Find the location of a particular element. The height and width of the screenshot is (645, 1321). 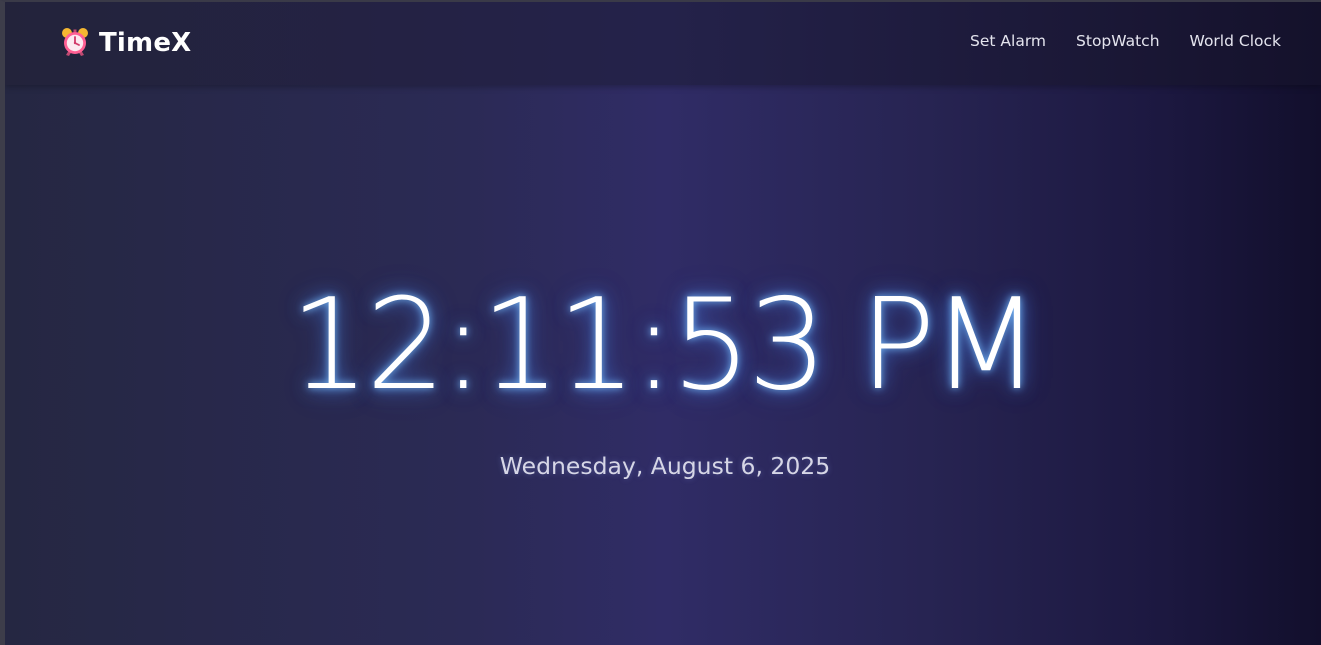

alarm-clock-icon is located at coordinates (75, 43).